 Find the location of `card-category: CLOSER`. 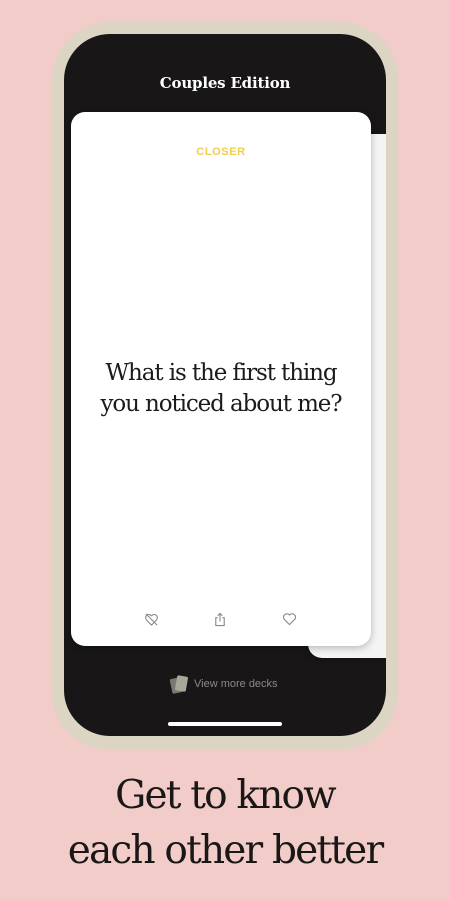

card-category: CLOSER is located at coordinates (221, 152).